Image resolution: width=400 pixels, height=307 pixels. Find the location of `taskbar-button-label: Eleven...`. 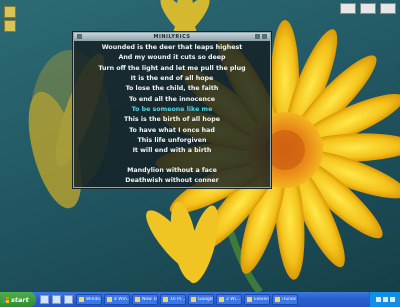

taskbar-button-label: Eleven... is located at coordinates (261, 299).